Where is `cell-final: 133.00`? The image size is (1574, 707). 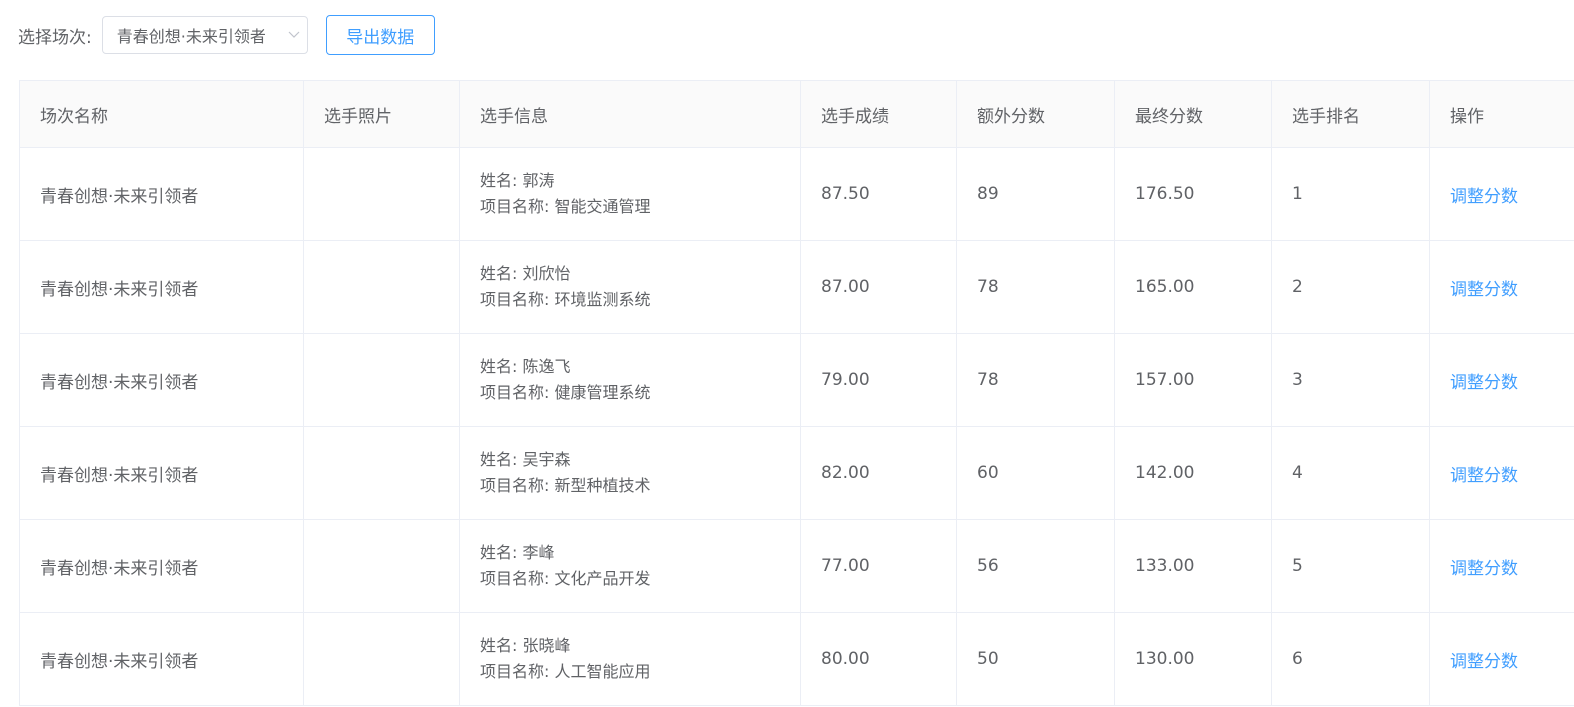
cell-final: 133.00 is located at coordinates (1193, 566).